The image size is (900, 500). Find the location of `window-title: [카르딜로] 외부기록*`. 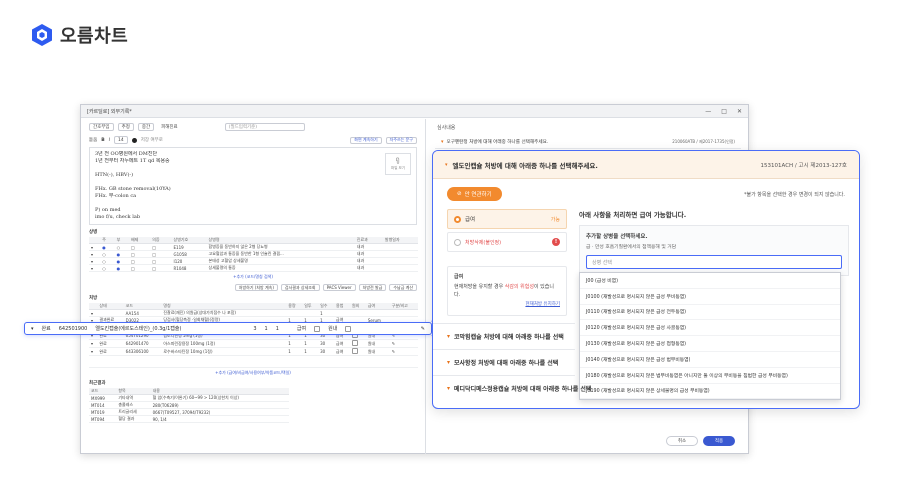

window-title: [카르딜로] 외부기록* is located at coordinates (109, 111).